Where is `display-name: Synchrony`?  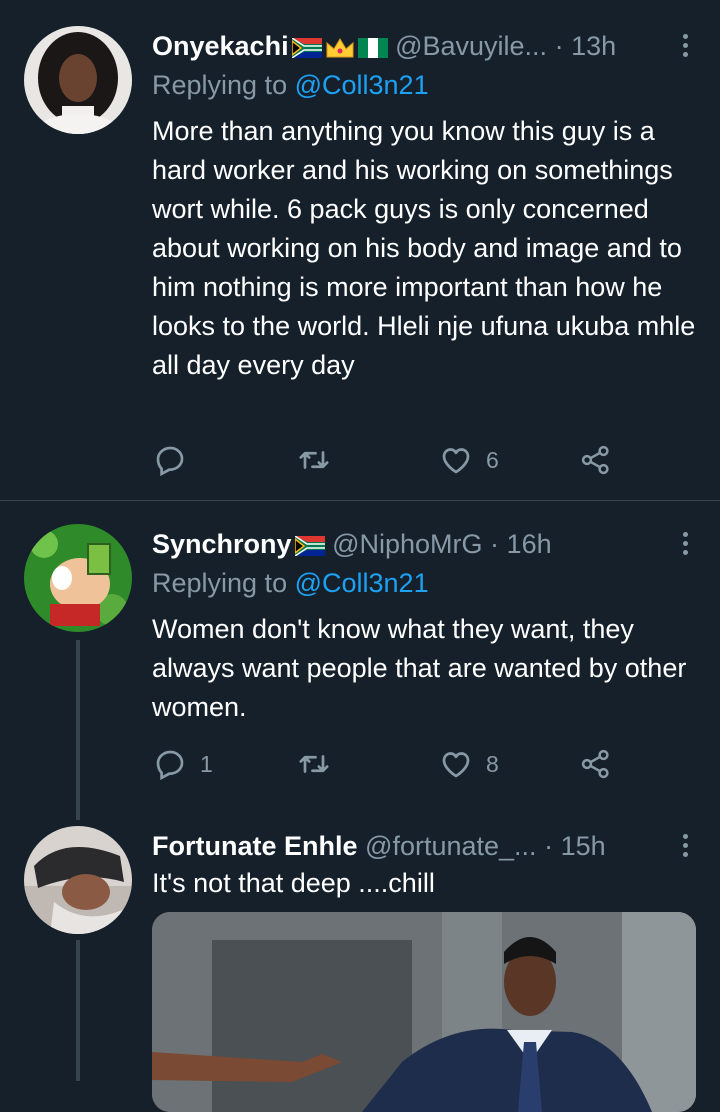 display-name: Synchrony is located at coordinates (222, 544).